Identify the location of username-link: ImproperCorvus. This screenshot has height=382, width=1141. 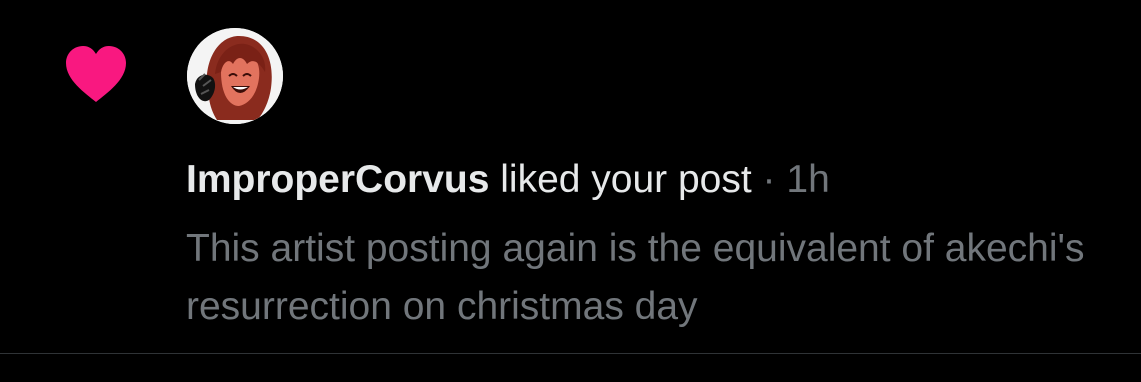
(337, 179).